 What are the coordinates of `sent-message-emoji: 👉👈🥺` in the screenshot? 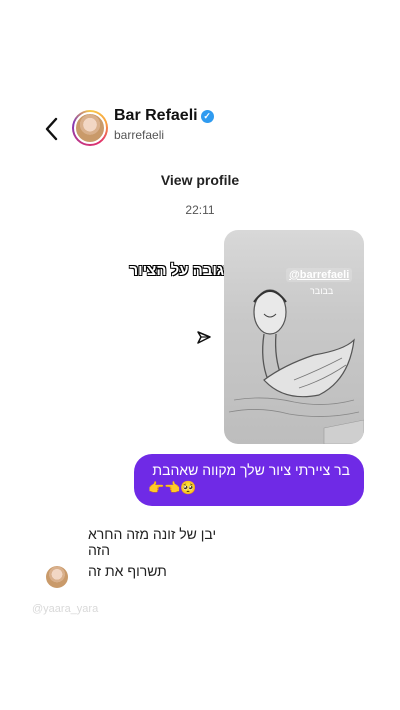 It's located at (172, 487).